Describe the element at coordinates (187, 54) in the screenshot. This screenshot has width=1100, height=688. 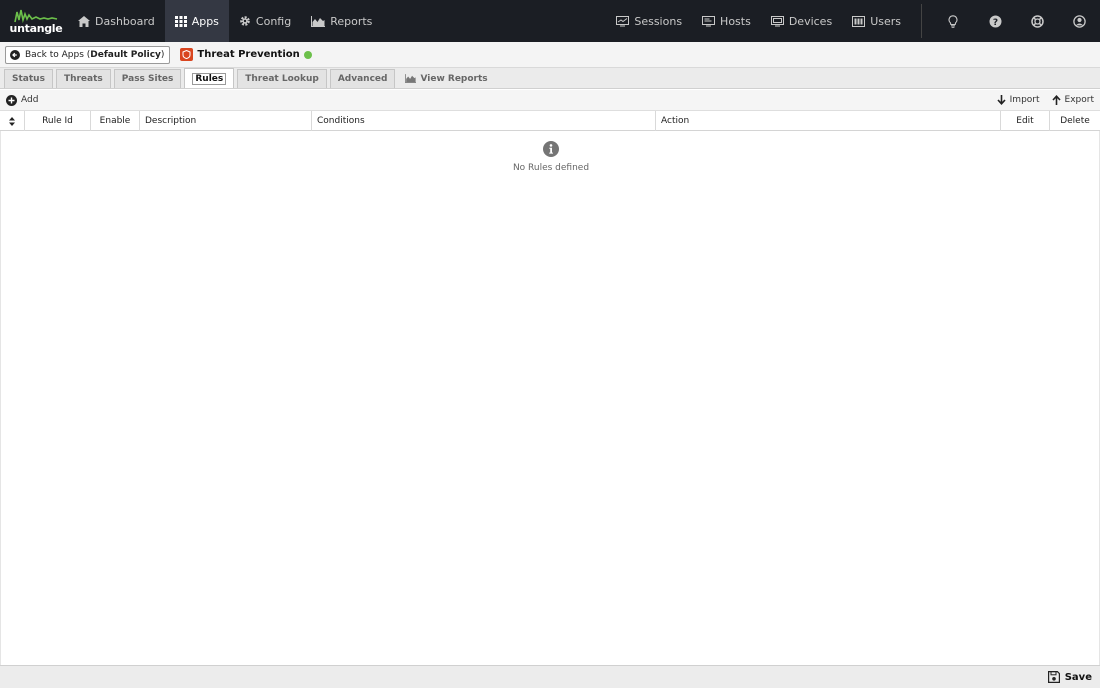
I see `threat-prevention-app-icon` at that location.